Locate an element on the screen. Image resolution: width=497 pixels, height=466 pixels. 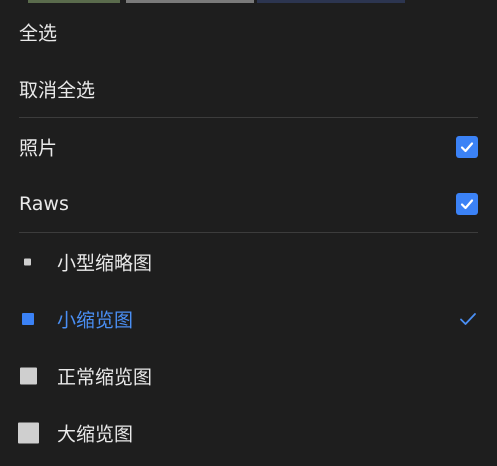
filter-photos-label: 照片 is located at coordinates (38, 148).